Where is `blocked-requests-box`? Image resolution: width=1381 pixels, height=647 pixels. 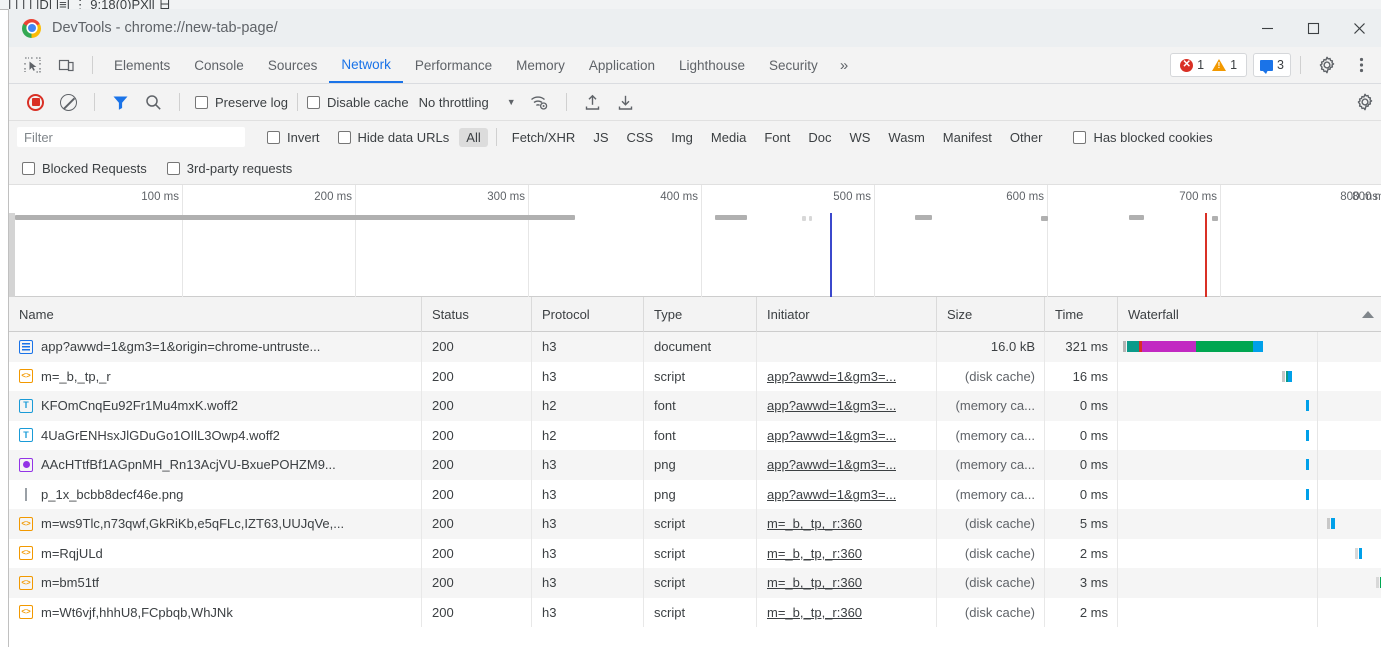 blocked-requests-box is located at coordinates (28, 168).